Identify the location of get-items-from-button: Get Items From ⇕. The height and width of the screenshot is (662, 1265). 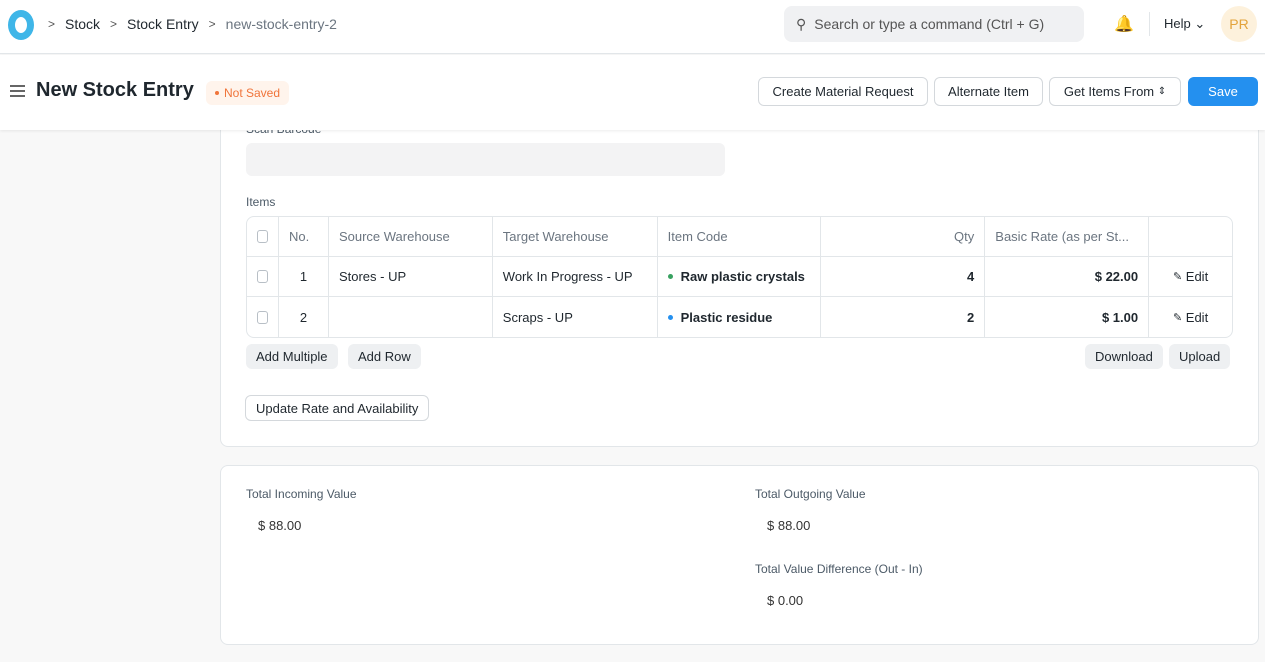
(1115, 91).